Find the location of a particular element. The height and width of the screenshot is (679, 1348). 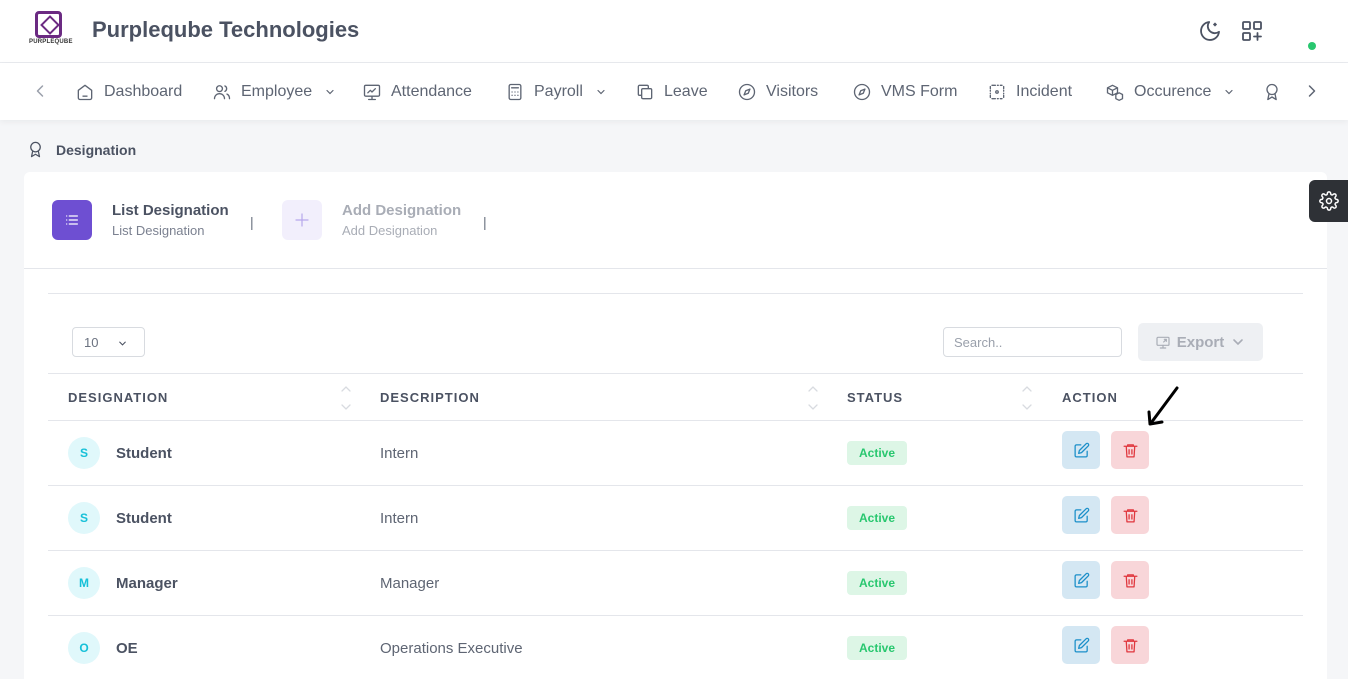

table-row: M Manager Manager Active is located at coordinates (675, 583).